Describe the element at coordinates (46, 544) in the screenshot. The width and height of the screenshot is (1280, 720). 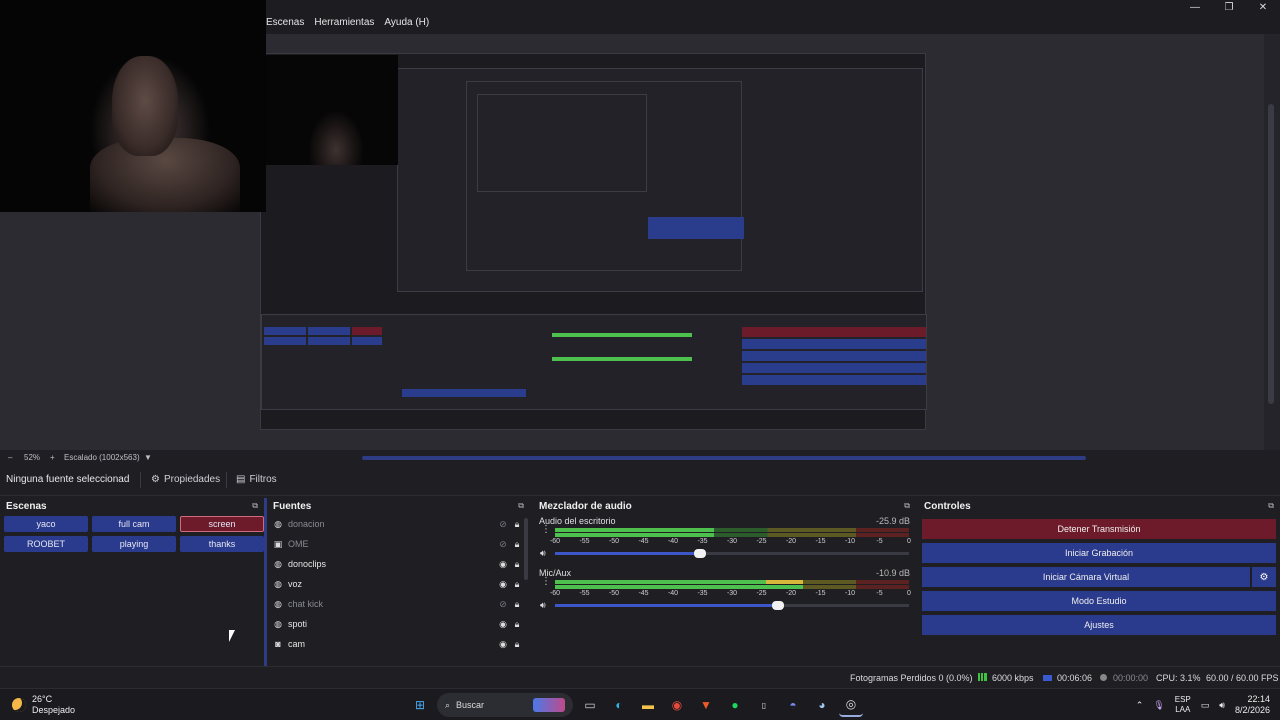
I see `scene-roobet: ROOBET` at that location.